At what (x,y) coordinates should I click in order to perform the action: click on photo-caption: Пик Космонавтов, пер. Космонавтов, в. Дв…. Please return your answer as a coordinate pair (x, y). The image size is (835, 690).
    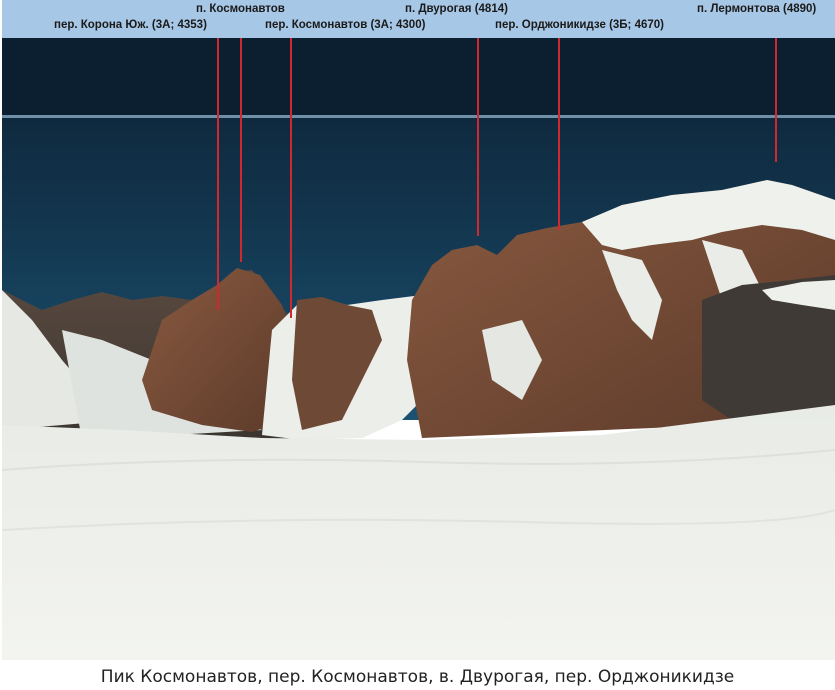
    Looking at the image, I should click on (417, 677).